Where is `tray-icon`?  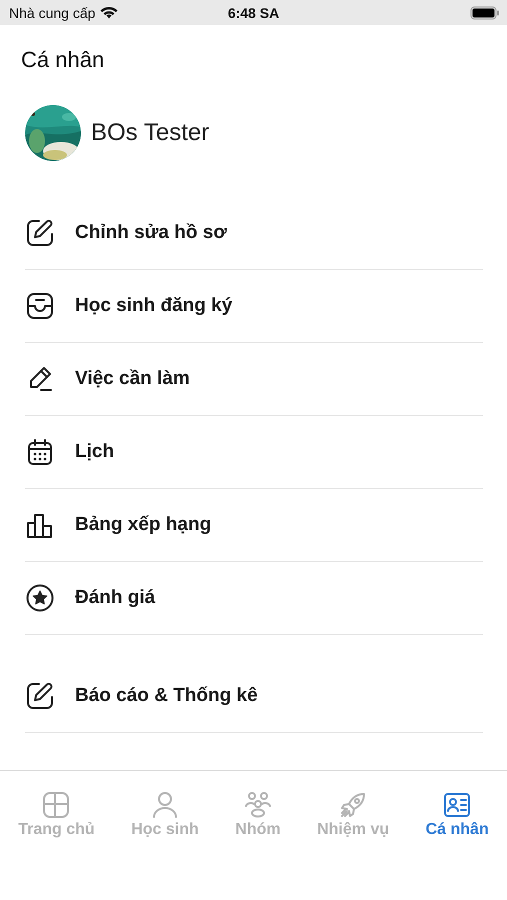 tray-icon is located at coordinates (40, 306).